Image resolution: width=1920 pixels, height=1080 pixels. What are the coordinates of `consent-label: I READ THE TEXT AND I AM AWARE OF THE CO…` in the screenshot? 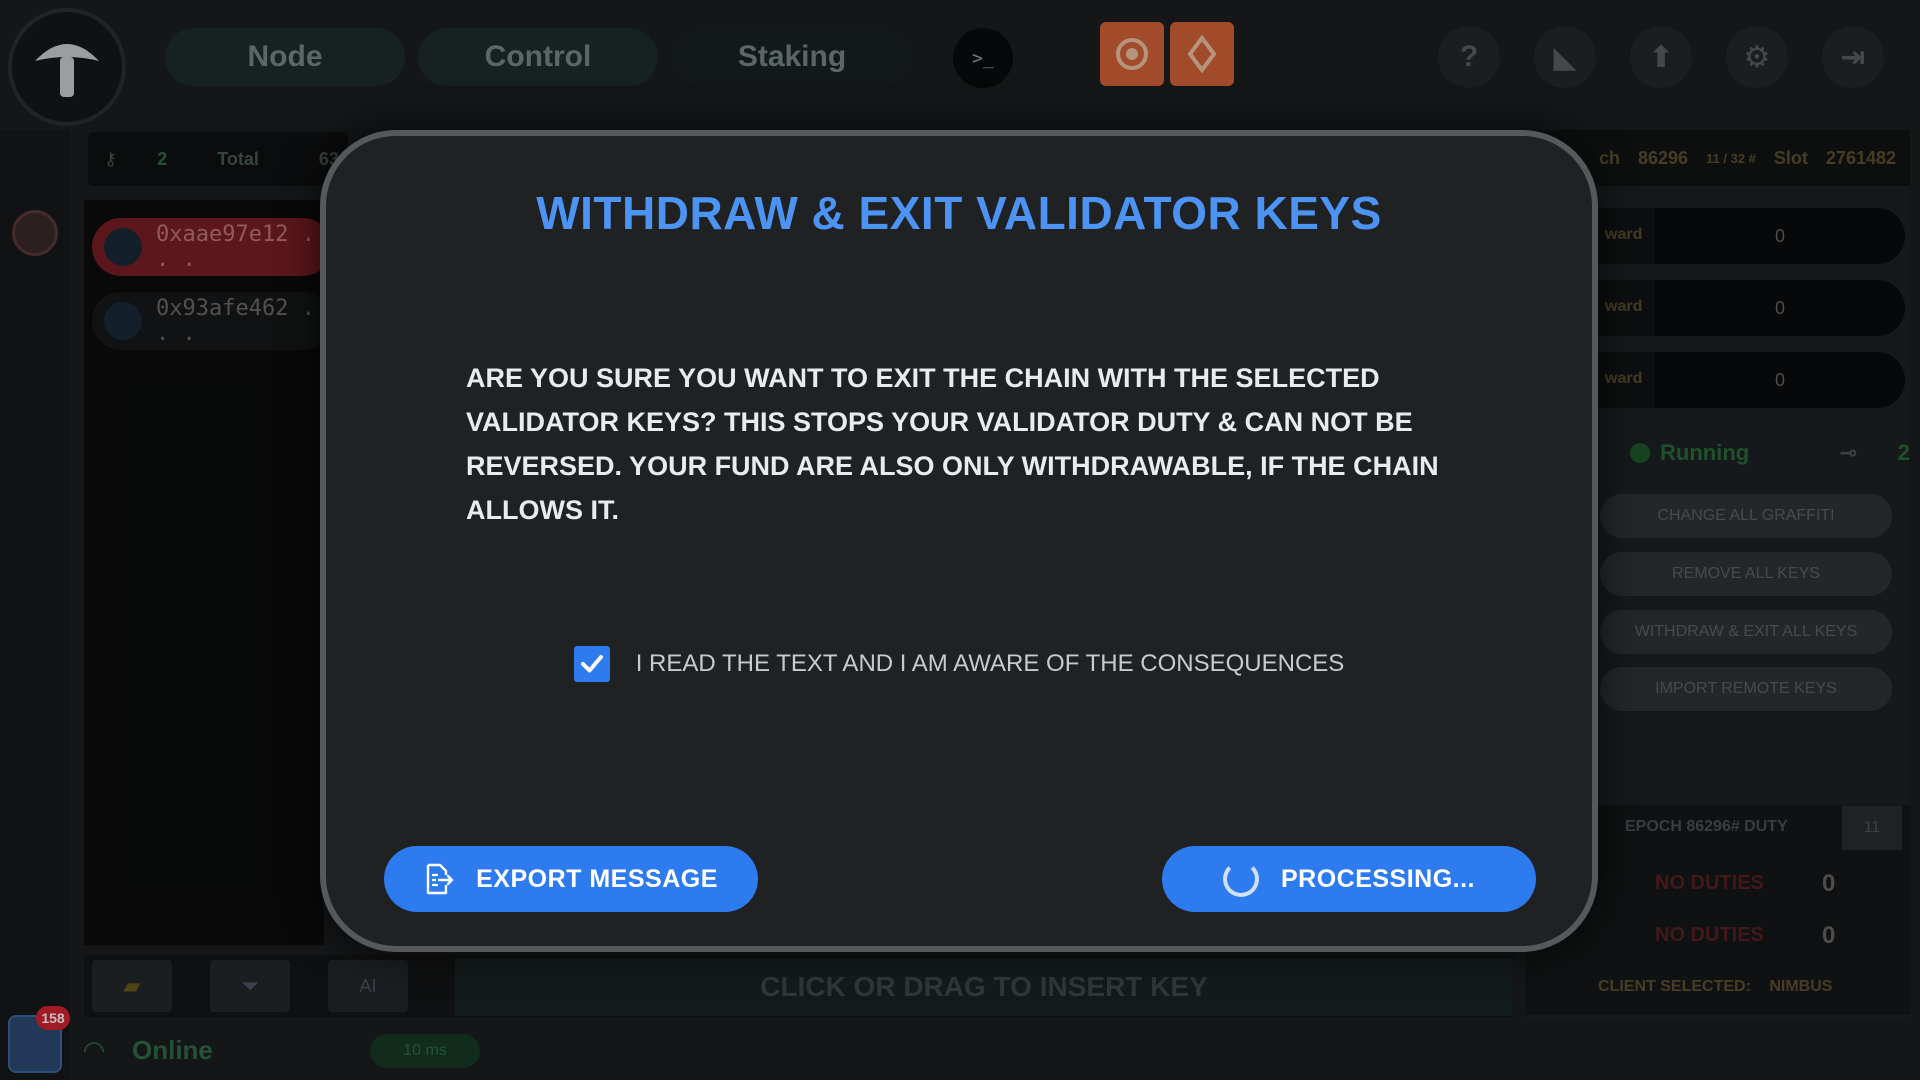 It's located at (990, 664).